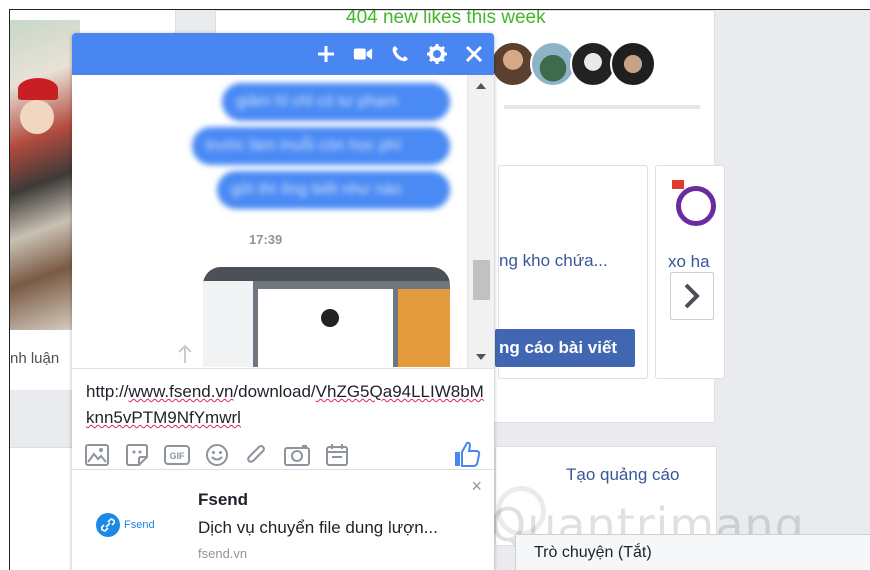  What do you see at coordinates (593, 552) in the screenshot?
I see `chat-status-label: Trò chuyện (Tắt)` at bounding box center [593, 552].